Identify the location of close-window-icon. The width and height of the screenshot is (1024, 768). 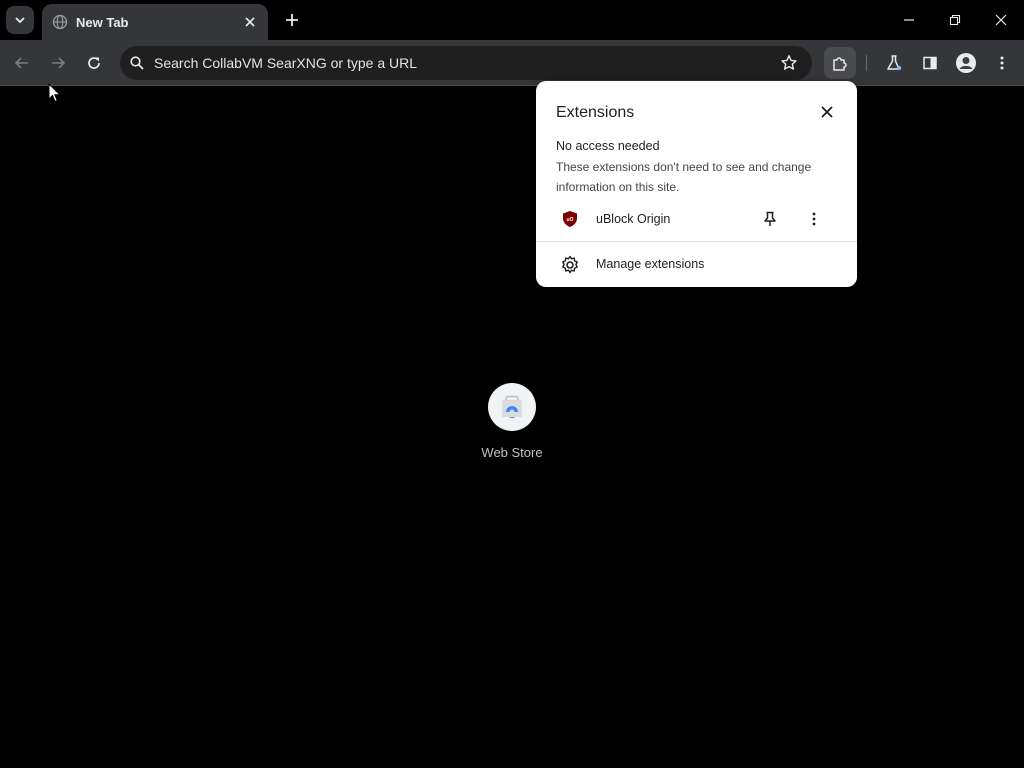
(1001, 20).